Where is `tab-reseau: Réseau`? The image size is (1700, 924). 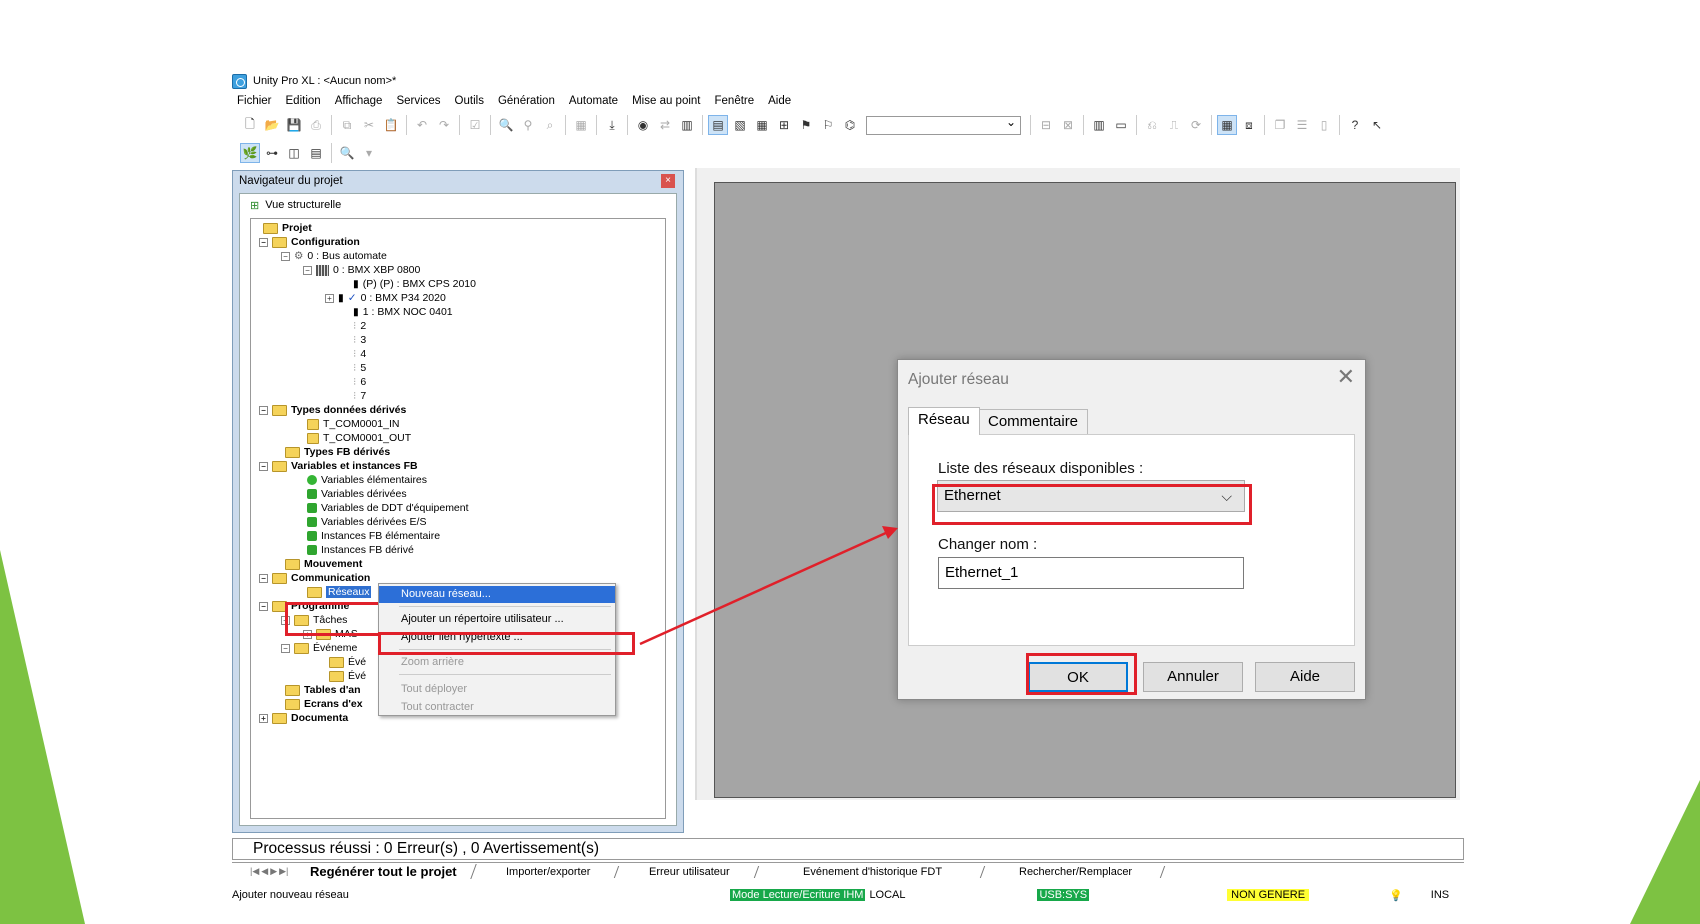
tab-reseau: Réseau is located at coordinates (944, 421).